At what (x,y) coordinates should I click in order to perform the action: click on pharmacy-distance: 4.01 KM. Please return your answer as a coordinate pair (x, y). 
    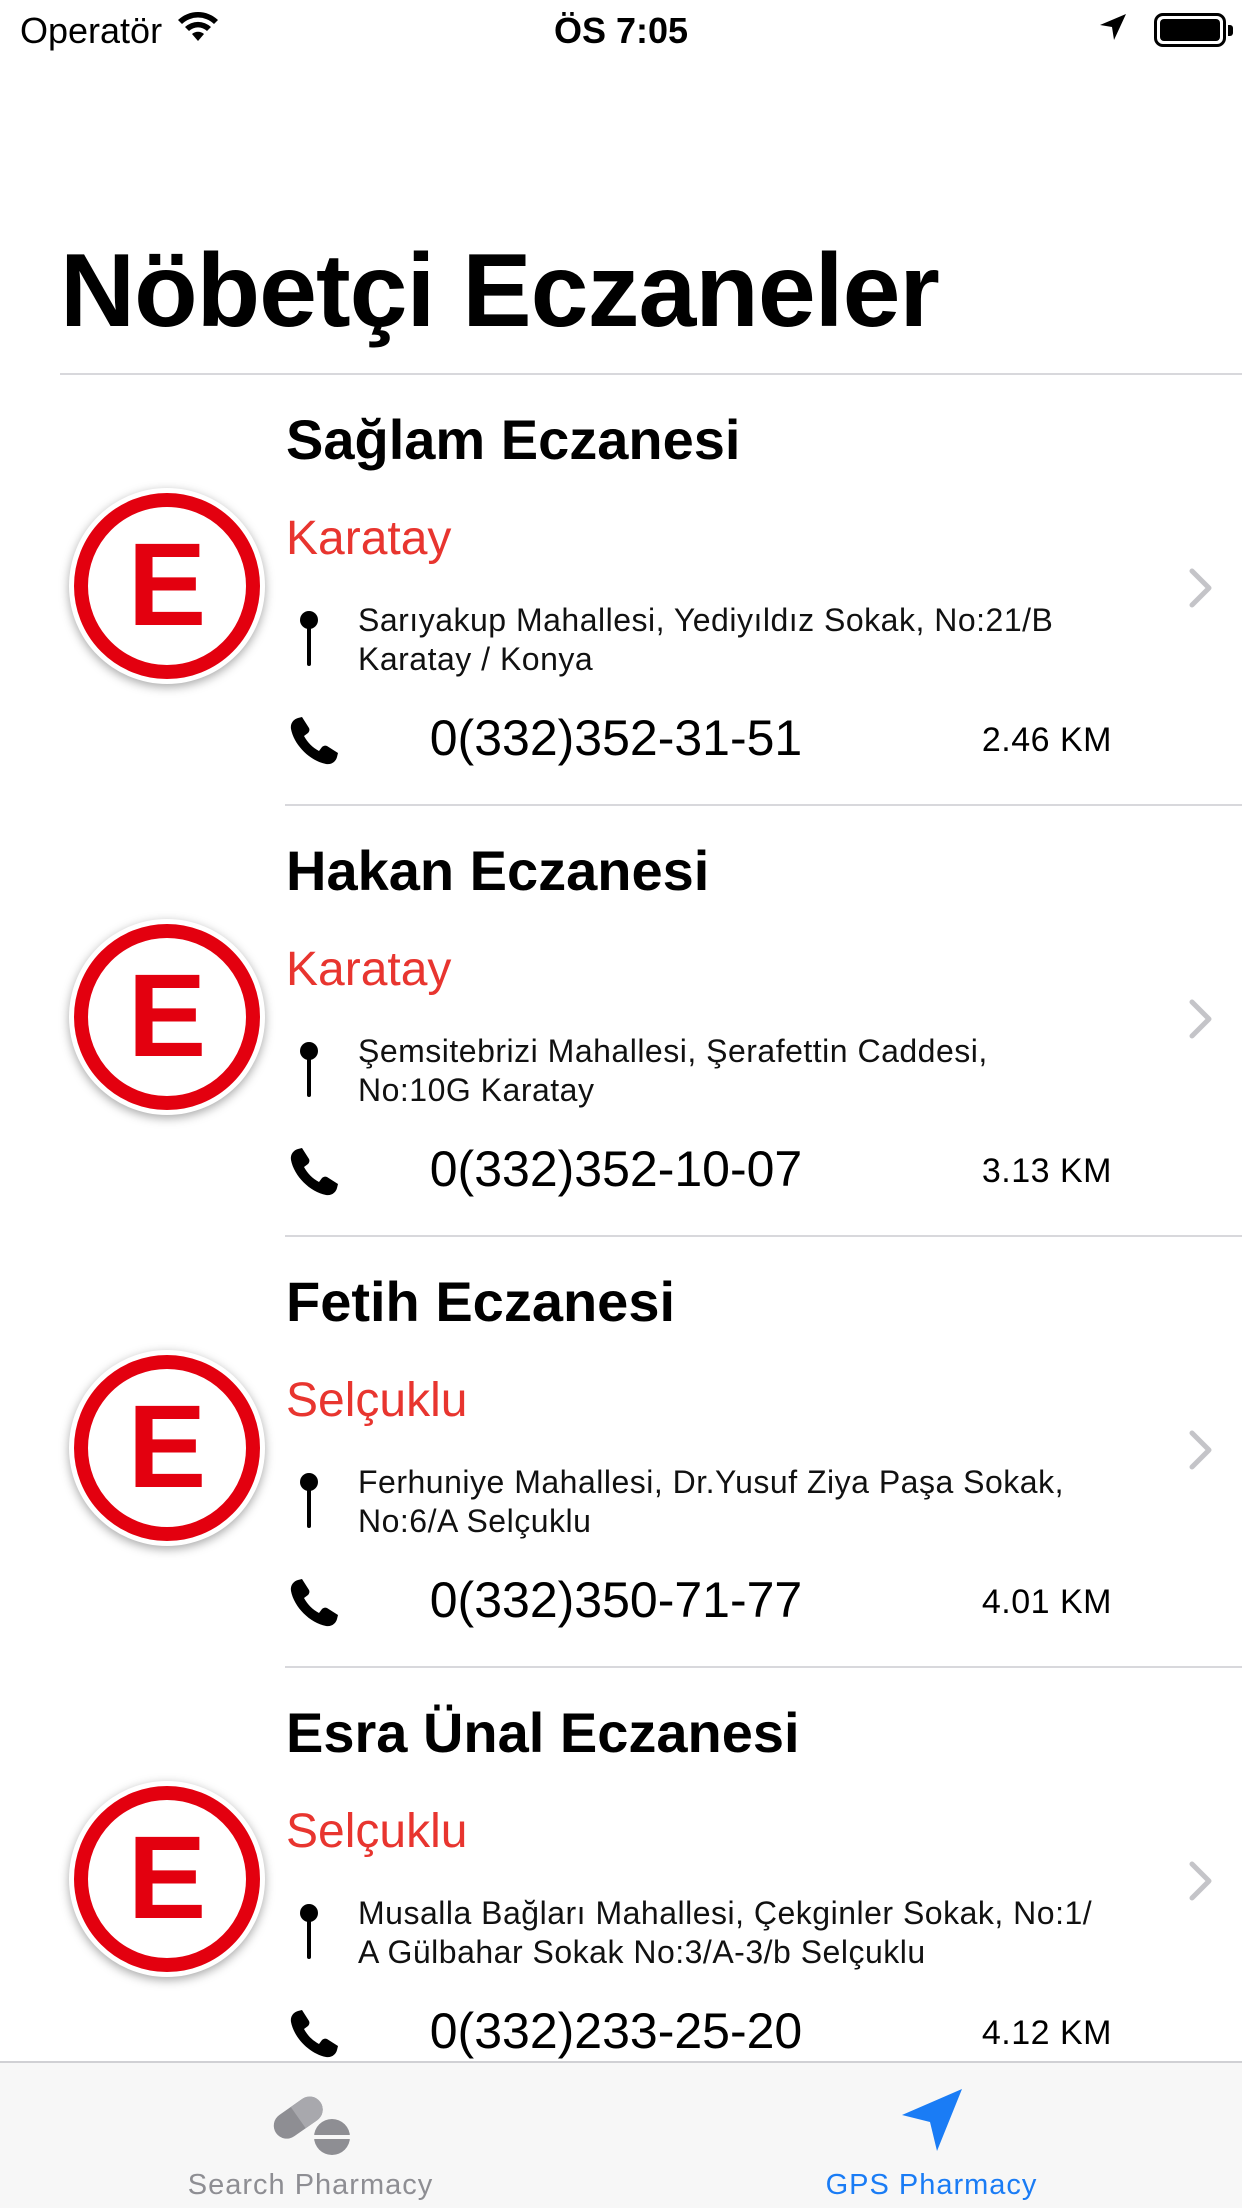
    Looking at the image, I should click on (1046, 1602).